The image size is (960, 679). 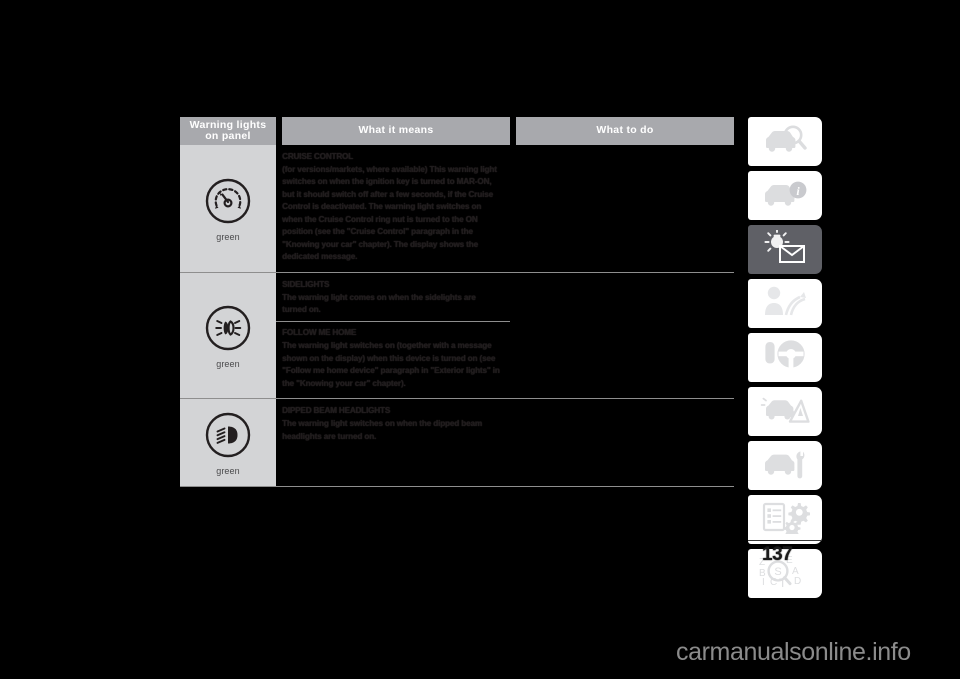 I want to click on svg-text: D, so click(x=797, y=581).